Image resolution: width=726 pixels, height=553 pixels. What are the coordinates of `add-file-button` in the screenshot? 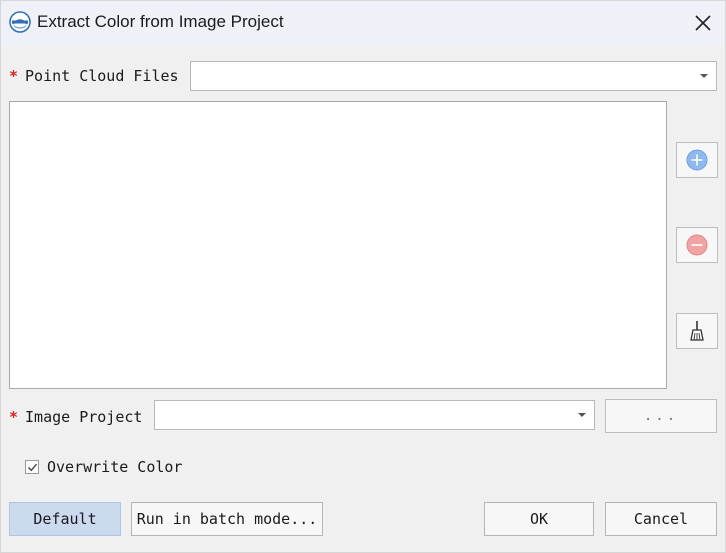 It's located at (697, 160).